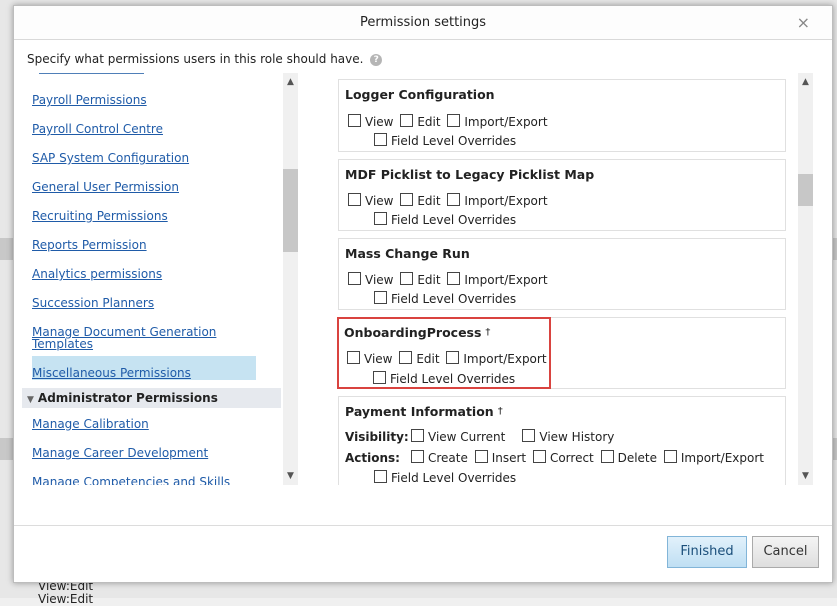  I want to click on permission-title: Logger Configuration, so click(420, 94).